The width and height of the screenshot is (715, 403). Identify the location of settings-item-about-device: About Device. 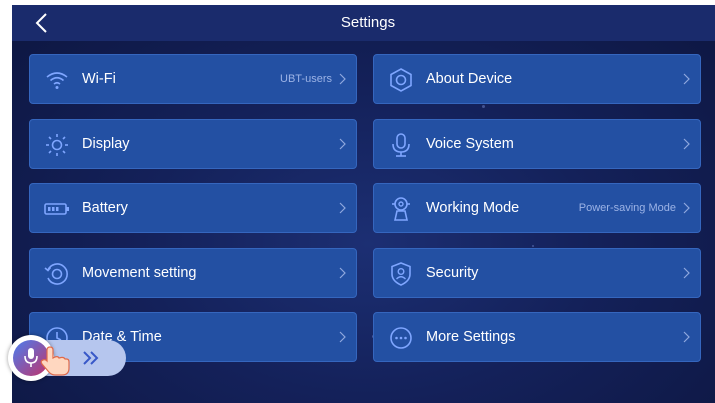
(537, 79).